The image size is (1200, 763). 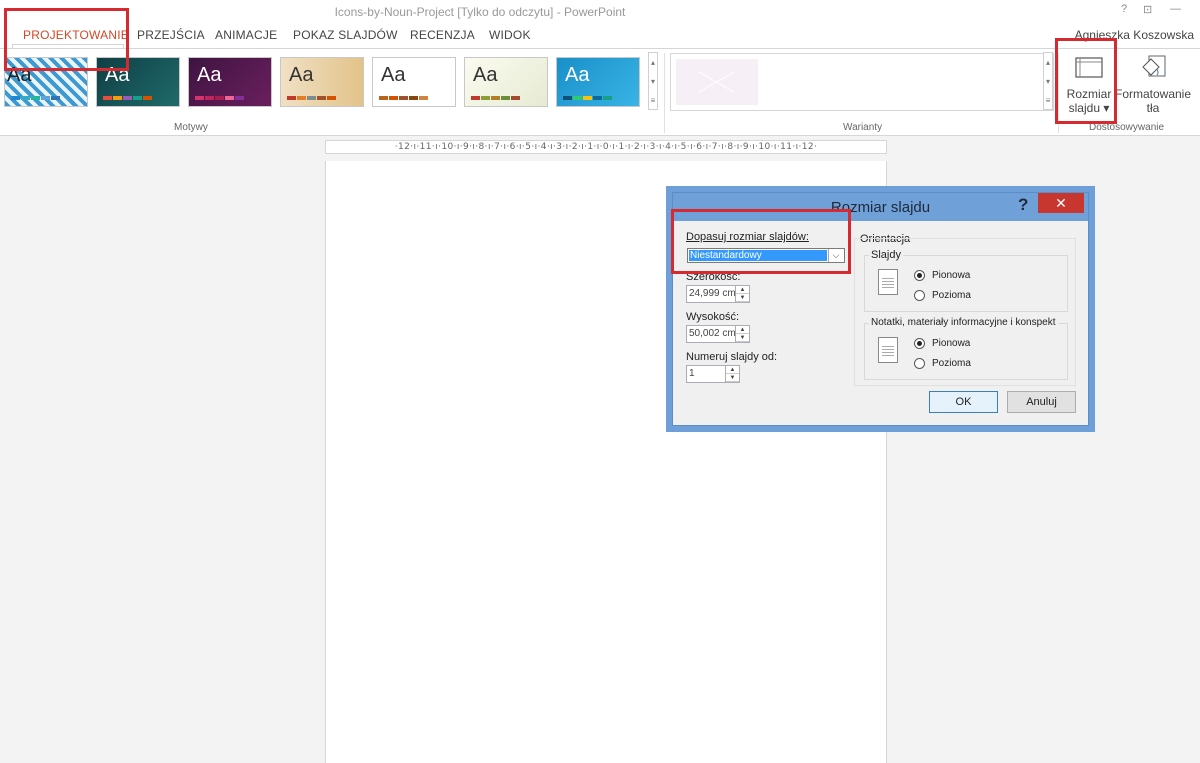 What do you see at coordinates (1153, 94) in the screenshot?
I see `format-background-label-1: Formatowanie` at bounding box center [1153, 94].